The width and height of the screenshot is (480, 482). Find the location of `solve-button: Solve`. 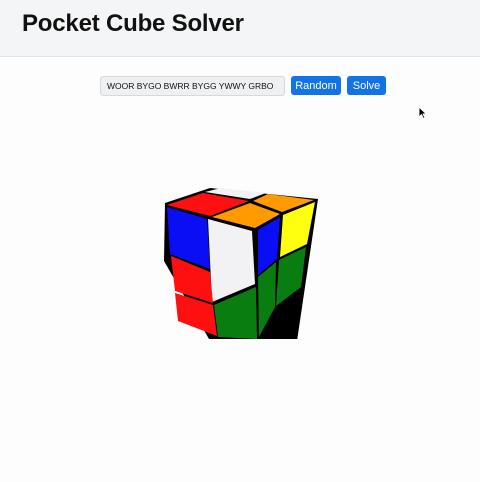

solve-button: Solve is located at coordinates (366, 85).